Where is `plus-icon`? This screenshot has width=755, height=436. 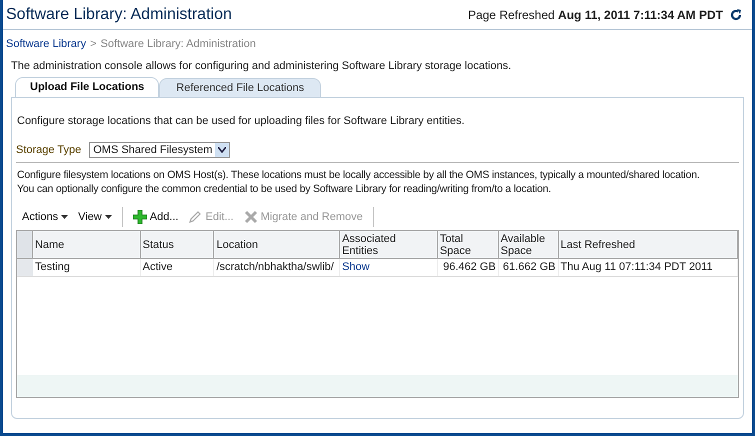 plus-icon is located at coordinates (139, 217).